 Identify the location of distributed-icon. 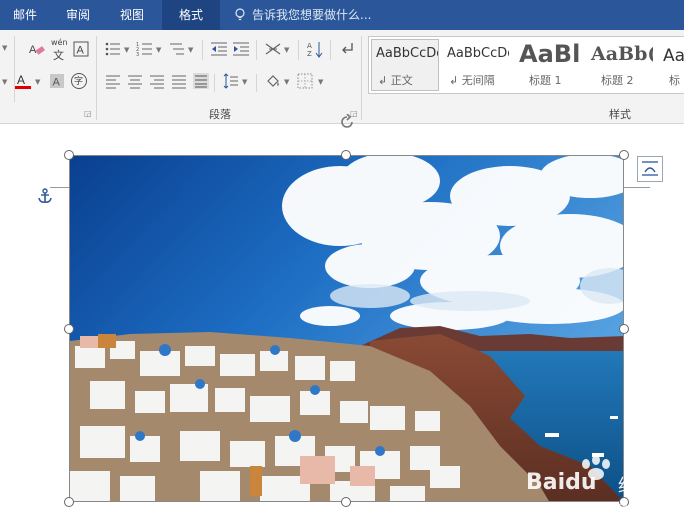
(201, 81).